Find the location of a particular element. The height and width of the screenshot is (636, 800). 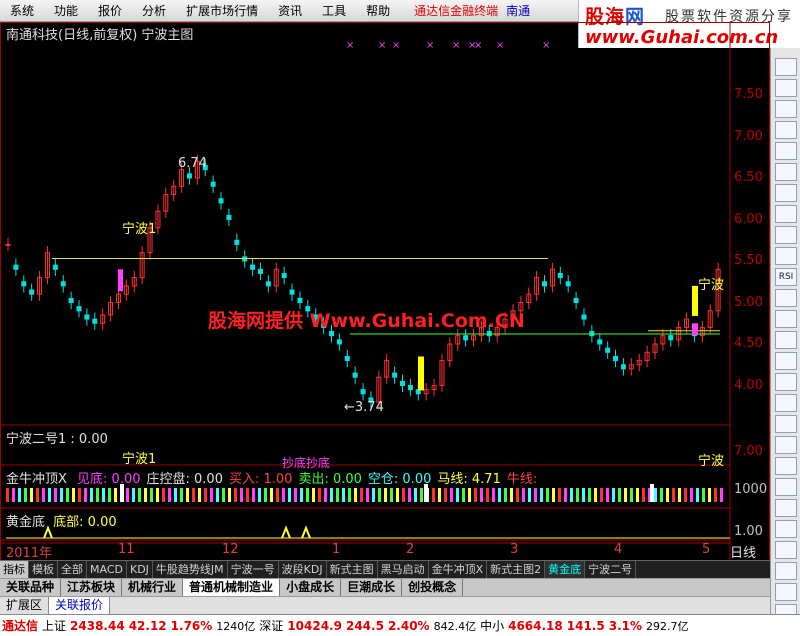

sz-index-change: 244.5 is located at coordinates (364, 625).